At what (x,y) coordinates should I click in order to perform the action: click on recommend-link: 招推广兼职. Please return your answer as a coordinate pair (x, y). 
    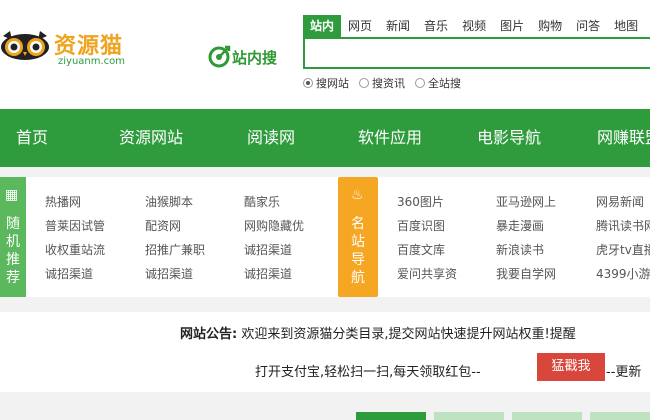
    Looking at the image, I should click on (175, 249).